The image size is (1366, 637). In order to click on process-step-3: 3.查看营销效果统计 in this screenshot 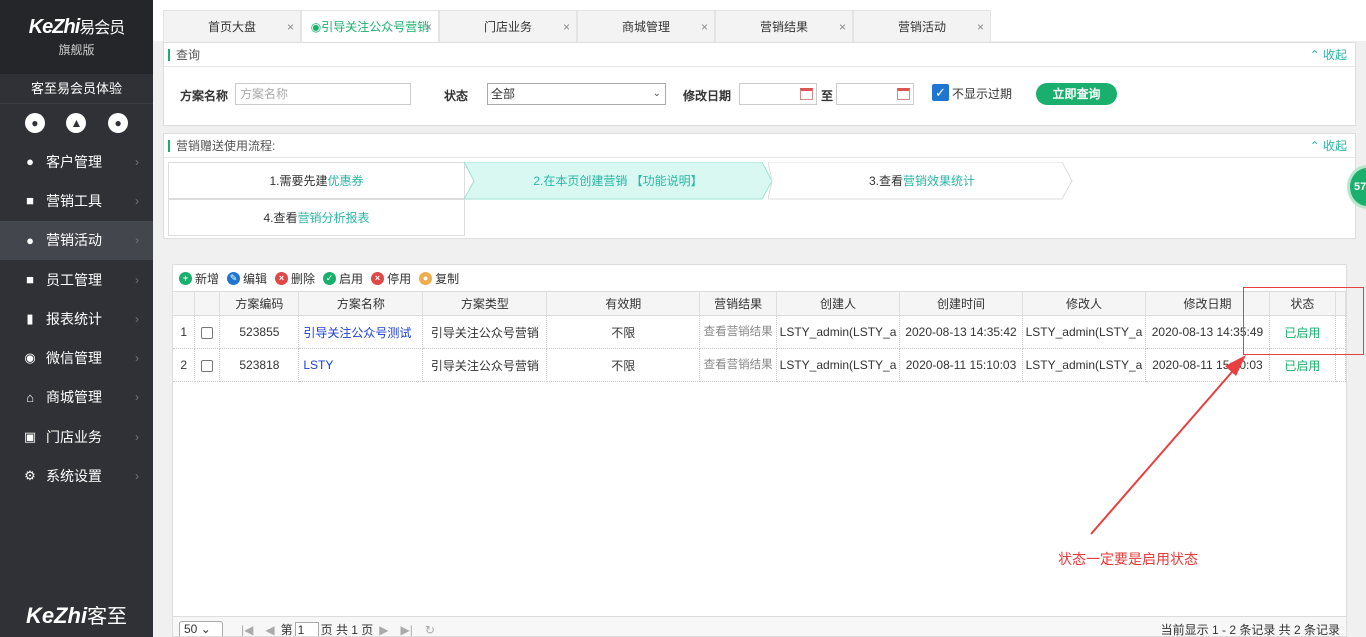, I will do `click(923, 181)`.